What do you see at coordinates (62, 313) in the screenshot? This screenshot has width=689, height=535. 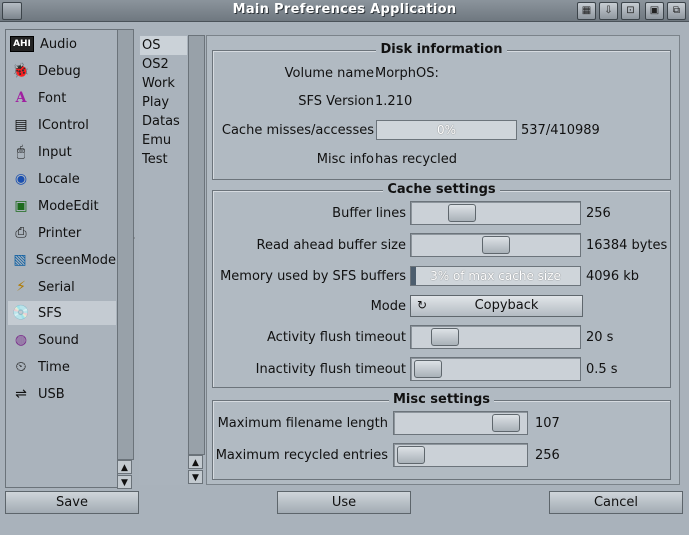 I see `category-item-sfs: 💿 SFS` at bounding box center [62, 313].